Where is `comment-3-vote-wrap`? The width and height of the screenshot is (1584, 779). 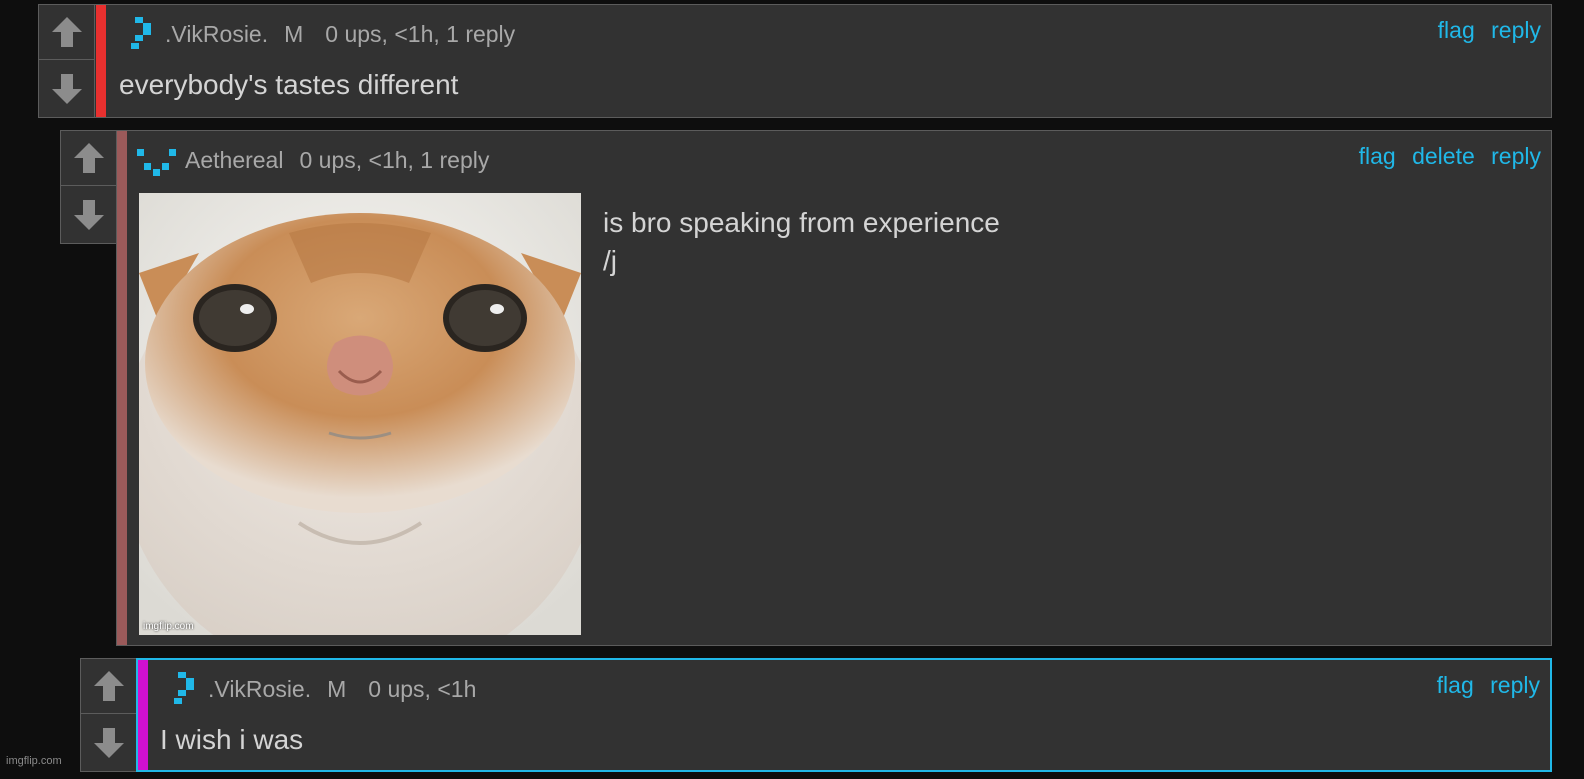
comment-3-vote-wrap is located at coordinates (109, 715).